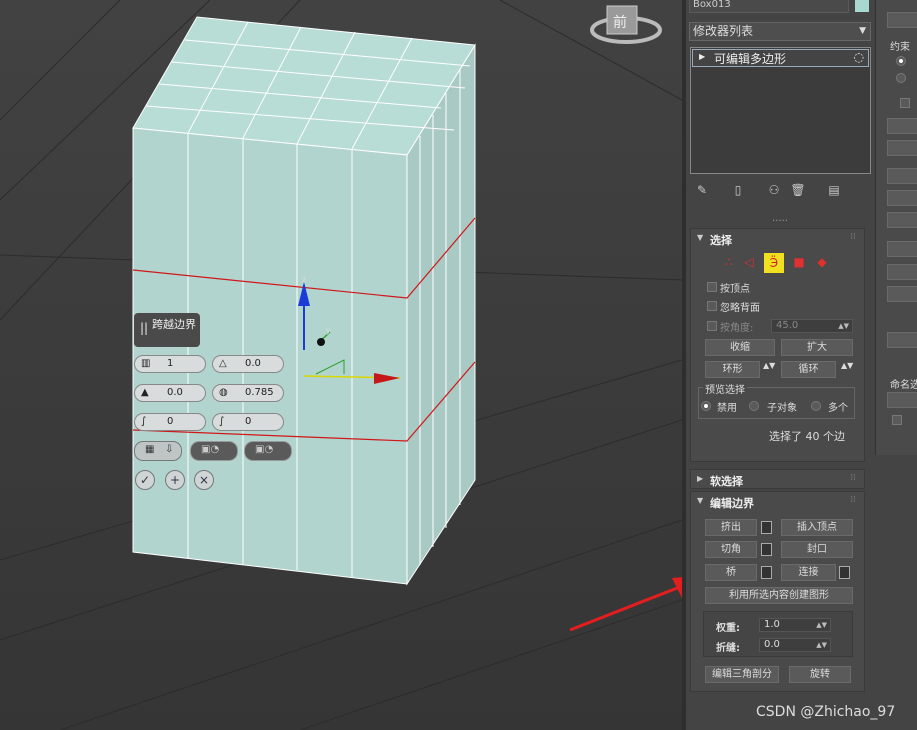  Describe the element at coordinates (731, 572) in the screenshot. I see `bridge-button: 桥` at that location.